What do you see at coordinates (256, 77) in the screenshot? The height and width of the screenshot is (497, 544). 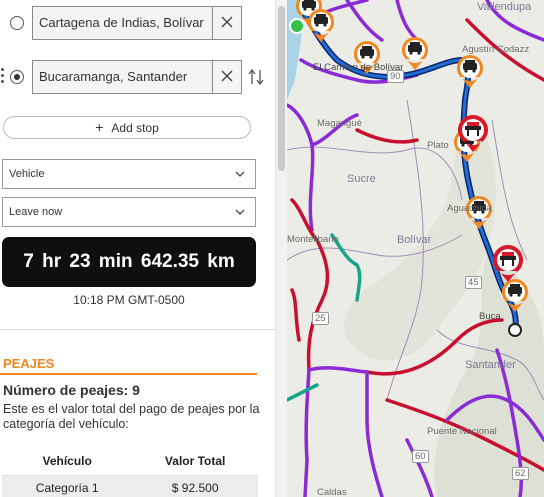 I see `swap-stops-icon` at bounding box center [256, 77].